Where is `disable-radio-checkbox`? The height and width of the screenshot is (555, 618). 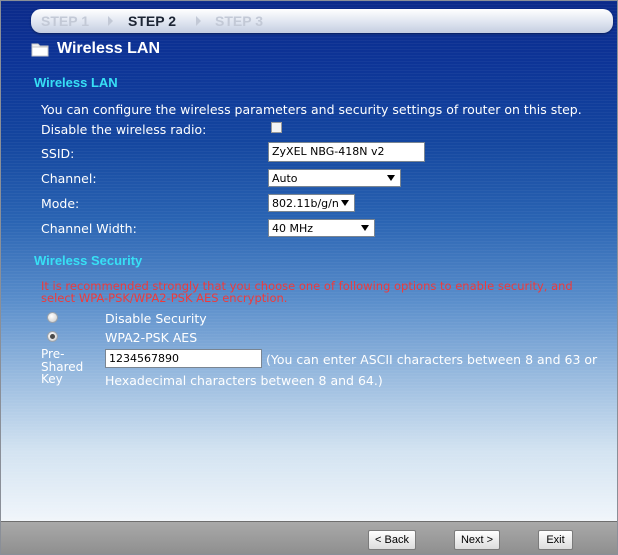
disable-radio-checkbox is located at coordinates (276, 127).